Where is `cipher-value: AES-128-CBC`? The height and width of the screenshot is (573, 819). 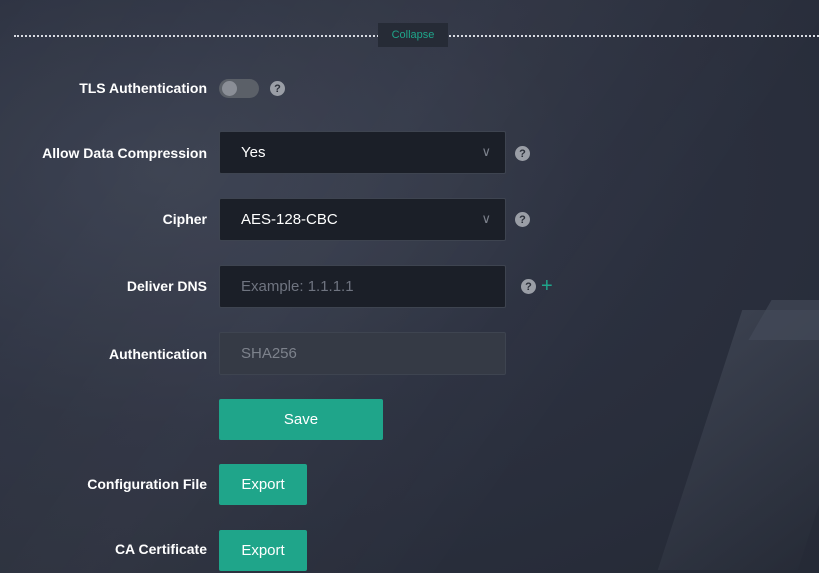 cipher-value: AES-128-CBC is located at coordinates (289, 219).